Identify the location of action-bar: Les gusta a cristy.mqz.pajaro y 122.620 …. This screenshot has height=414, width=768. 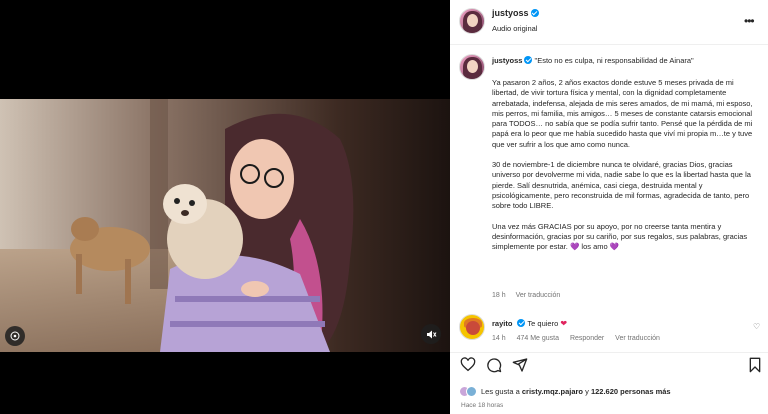
(609, 383).